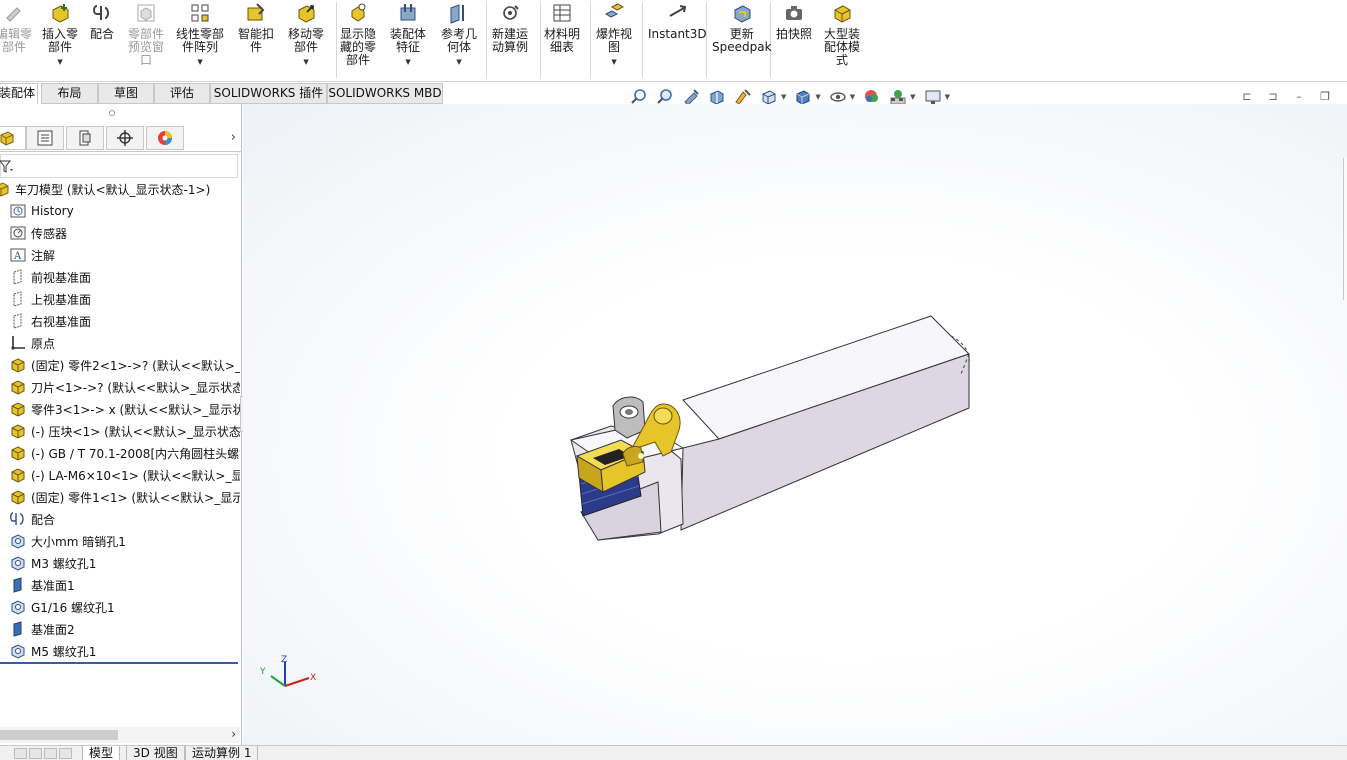  Describe the element at coordinates (1345, 229) in the screenshot. I see `task-pane-tabs` at that location.